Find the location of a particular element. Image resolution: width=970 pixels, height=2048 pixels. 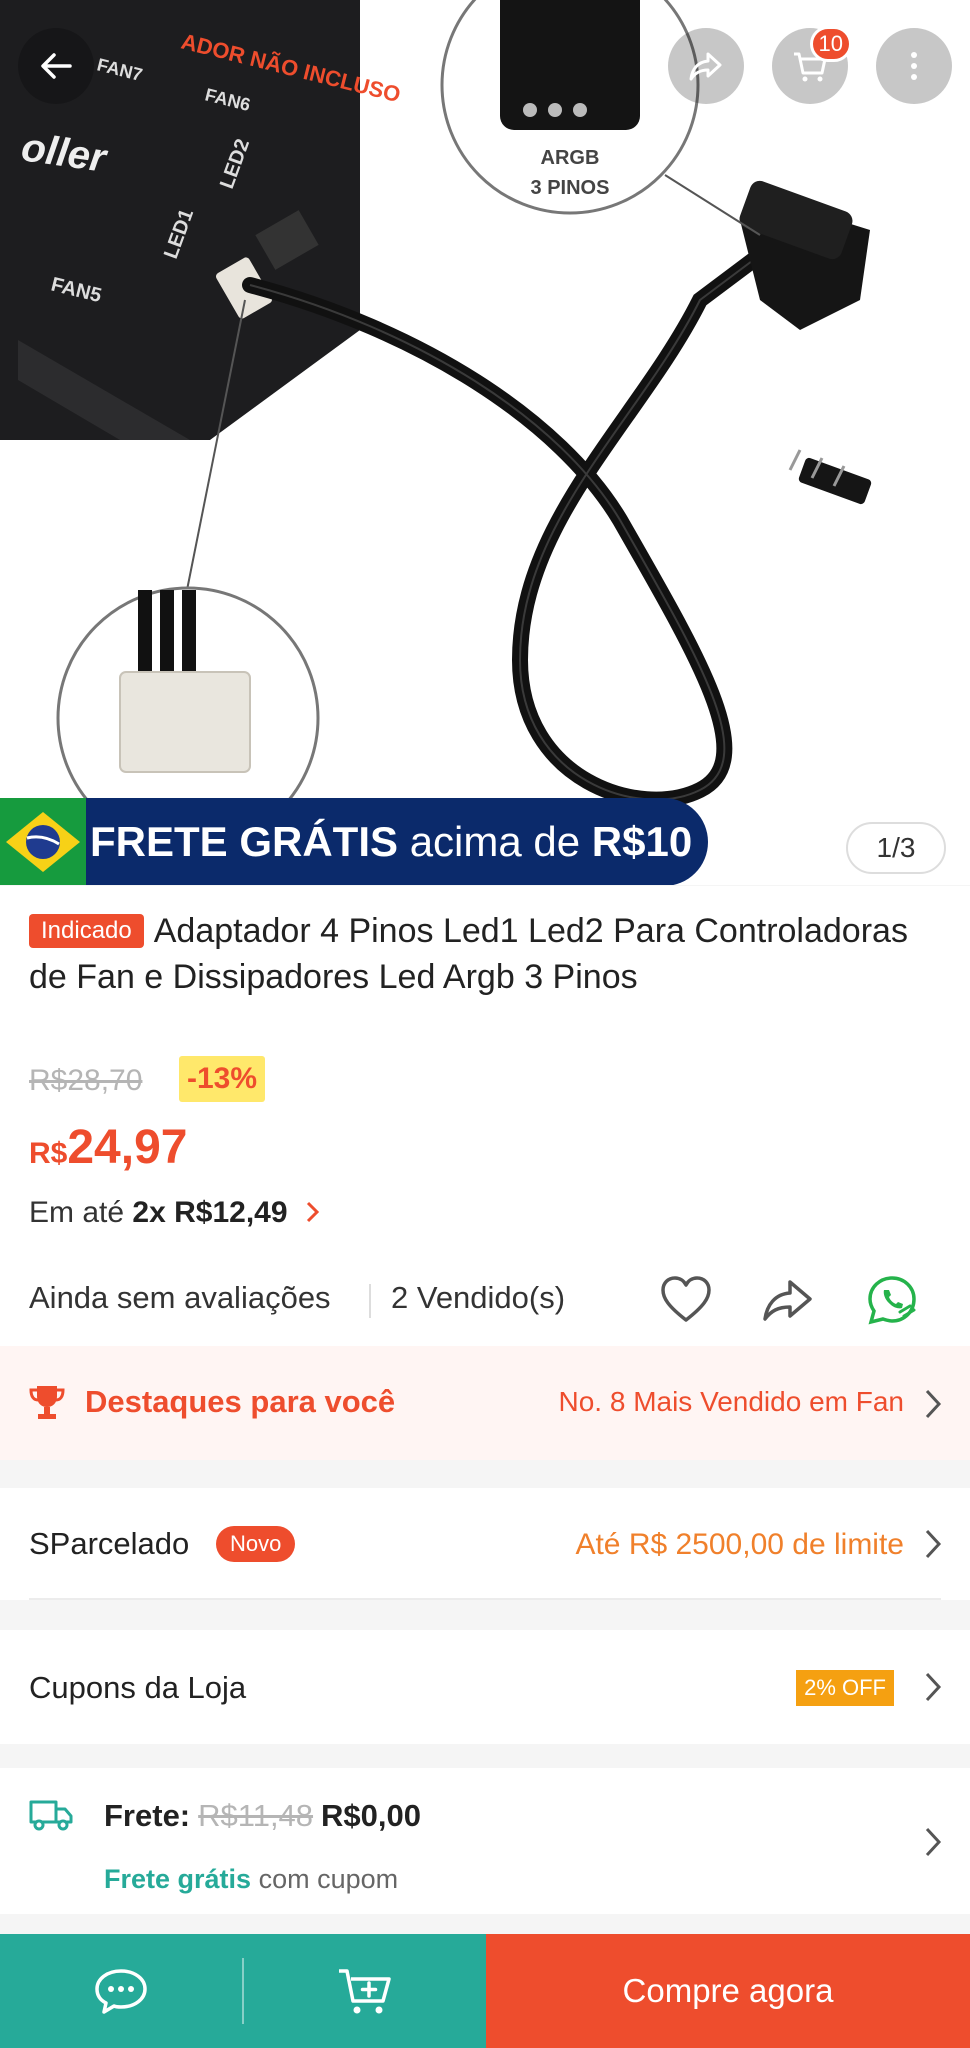

current-price: R$24,97 is located at coordinates (108, 1147).